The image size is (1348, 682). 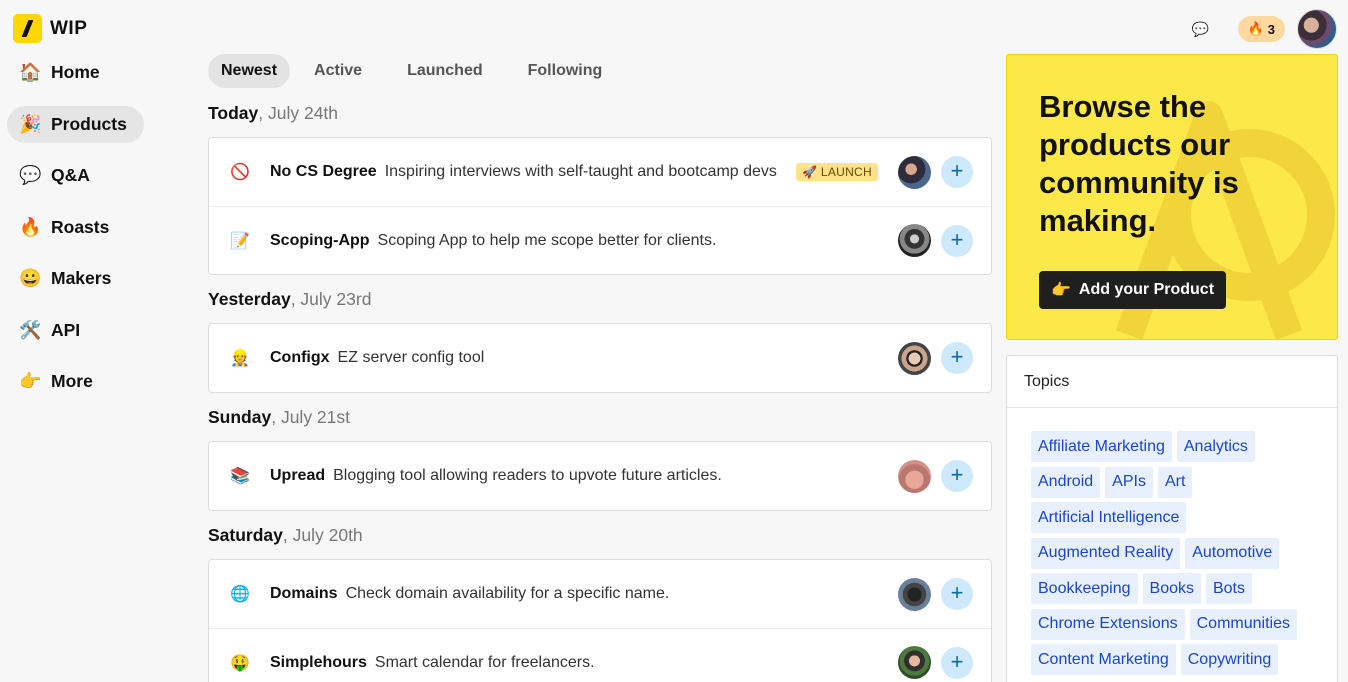 I want to click on day-card: 👷 Configx EZ server config tool +, so click(x=600, y=358).